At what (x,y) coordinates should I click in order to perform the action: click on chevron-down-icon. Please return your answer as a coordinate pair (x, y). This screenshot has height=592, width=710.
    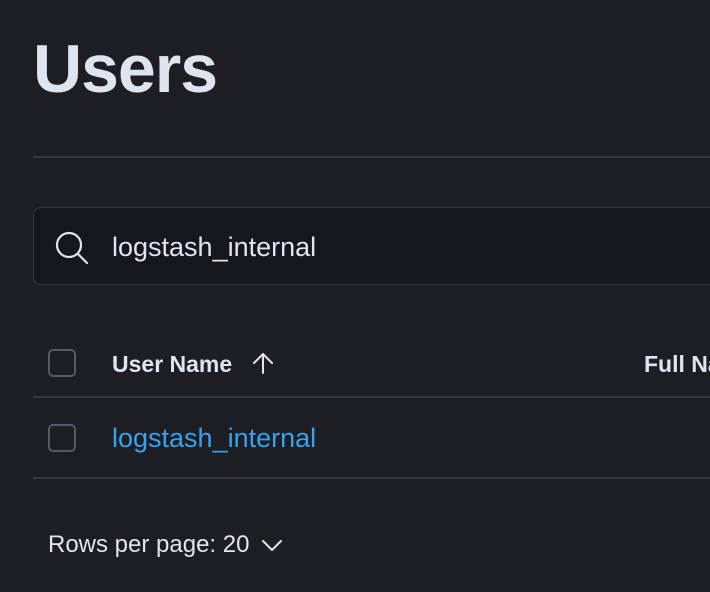
    Looking at the image, I should click on (272, 545).